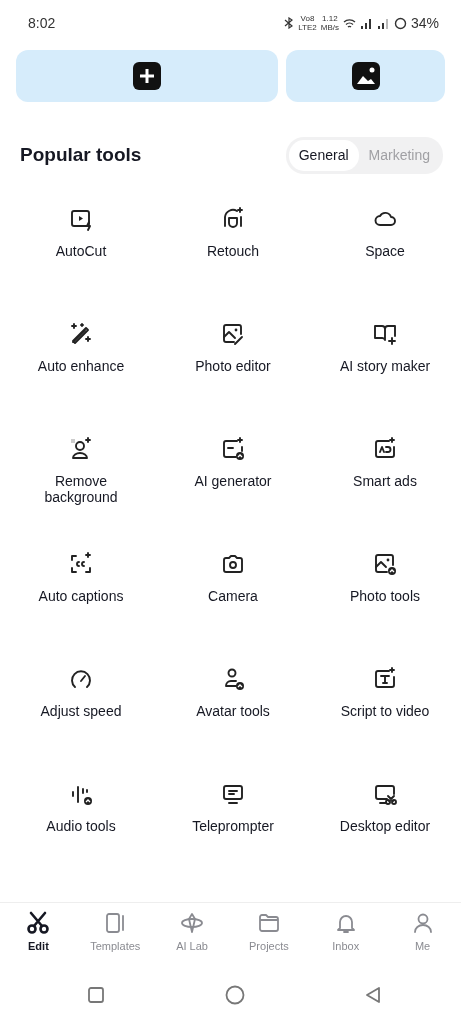 The width and height of the screenshot is (461, 1024). I want to click on camera-icon, so click(233, 564).